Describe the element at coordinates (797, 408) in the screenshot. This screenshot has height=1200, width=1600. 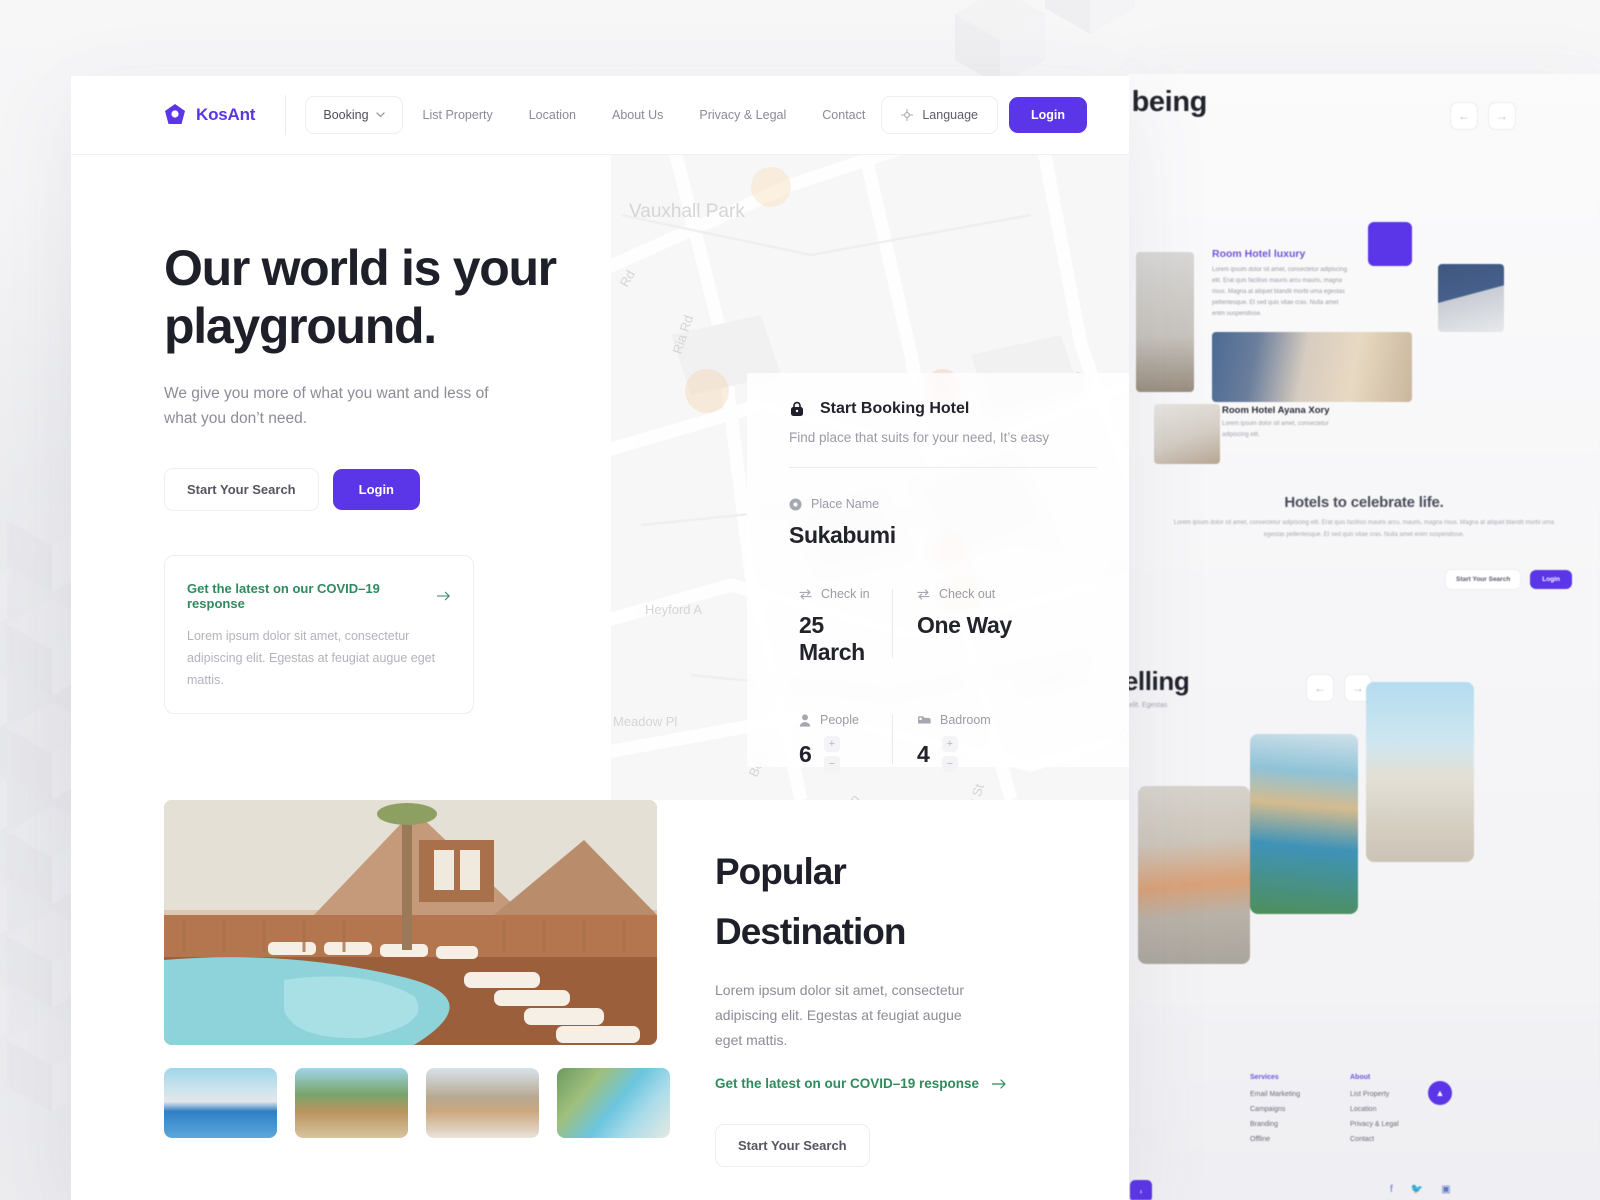
I see `lock-icon` at that location.